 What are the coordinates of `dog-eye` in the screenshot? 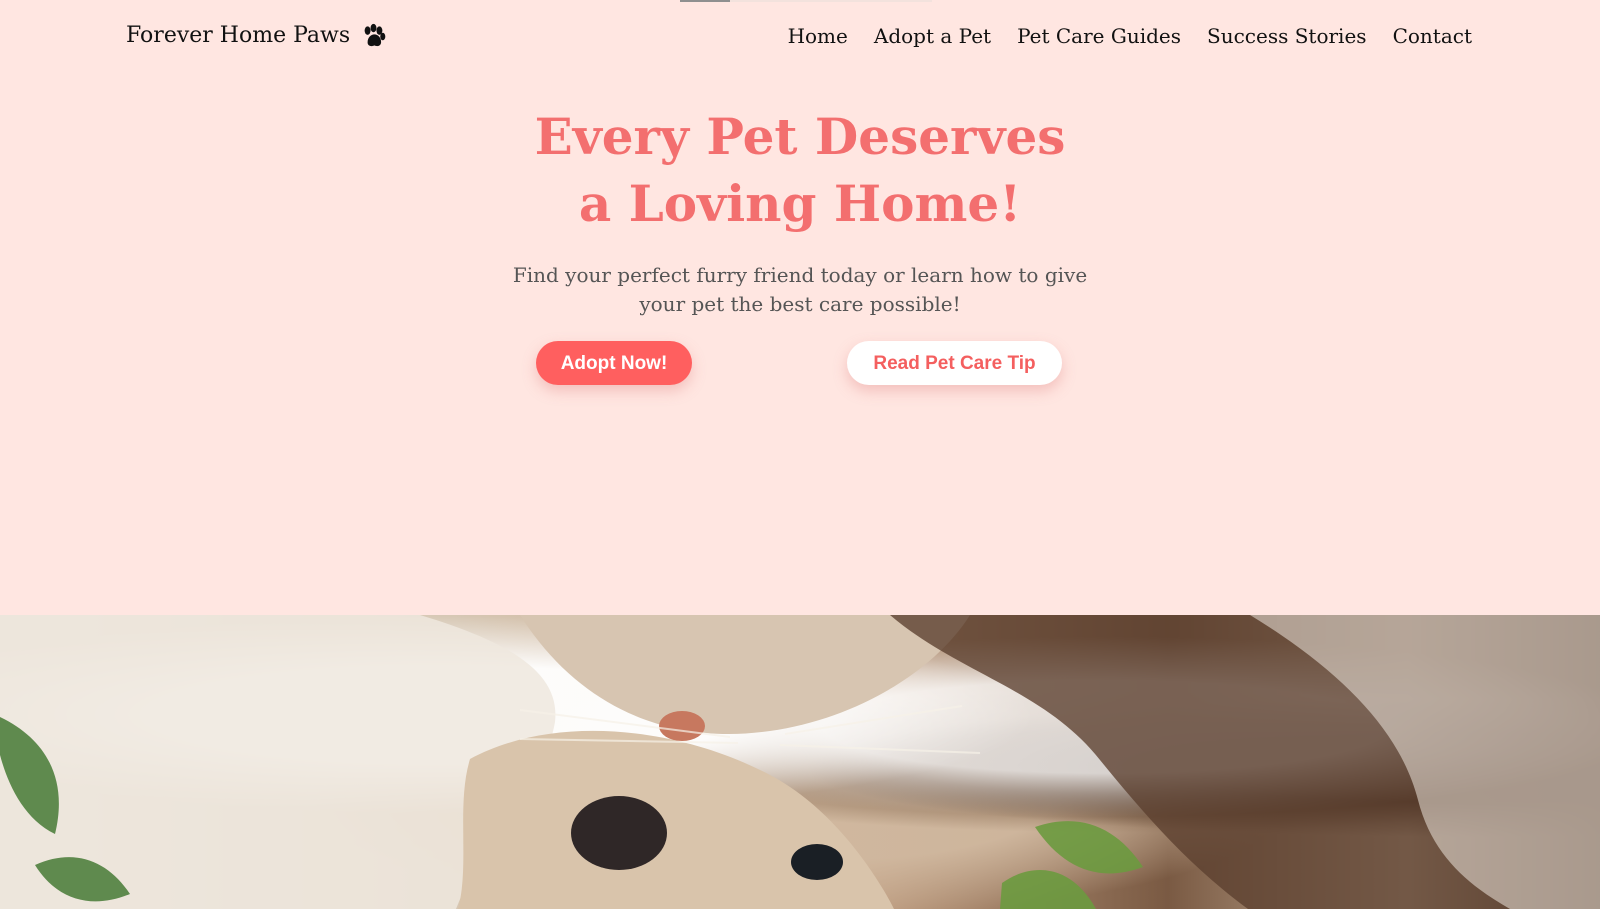 It's located at (817, 862).